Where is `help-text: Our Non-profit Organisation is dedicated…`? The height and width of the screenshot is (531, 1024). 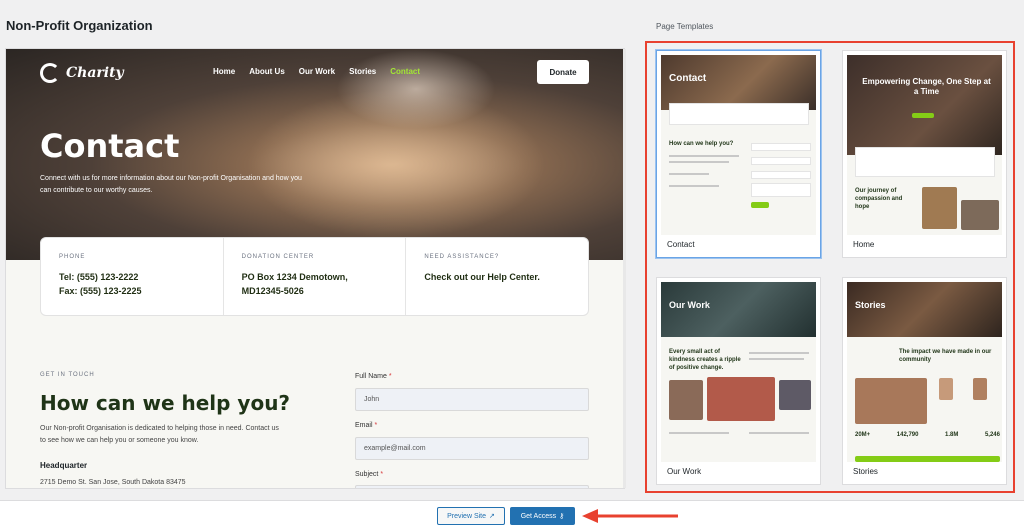 help-text: Our Non-profit Organisation is dedicated… is located at coordinates (159, 434).